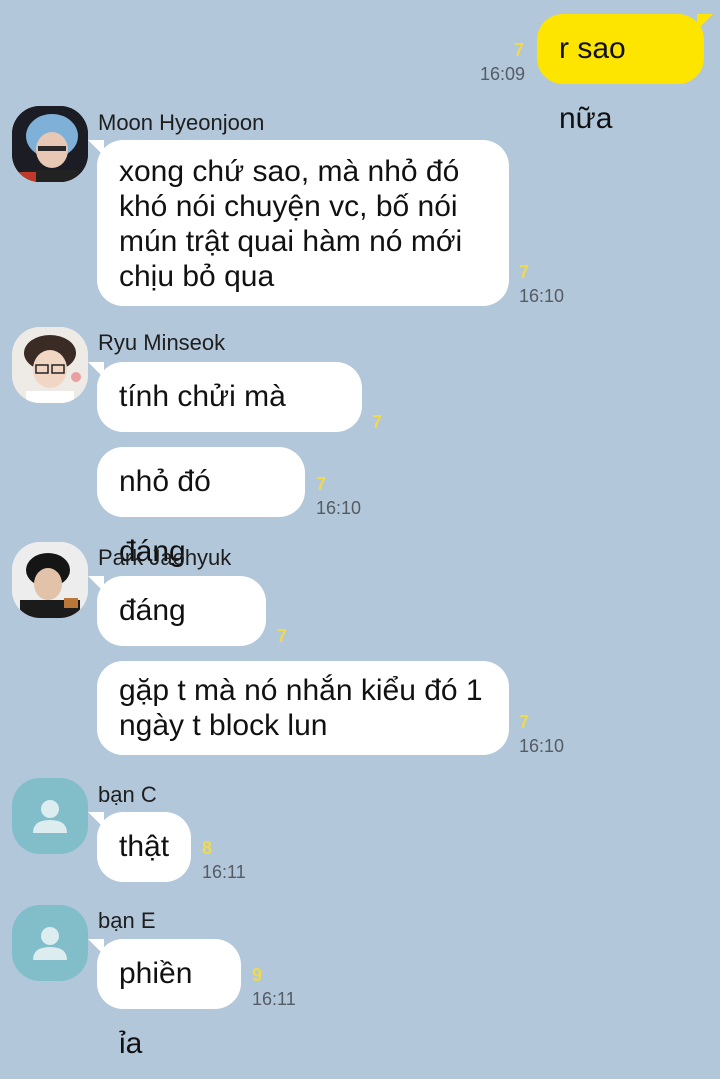 The width and height of the screenshot is (720, 1079). I want to click on message-bubble: tính chửi mà thôi, so click(225, 422).